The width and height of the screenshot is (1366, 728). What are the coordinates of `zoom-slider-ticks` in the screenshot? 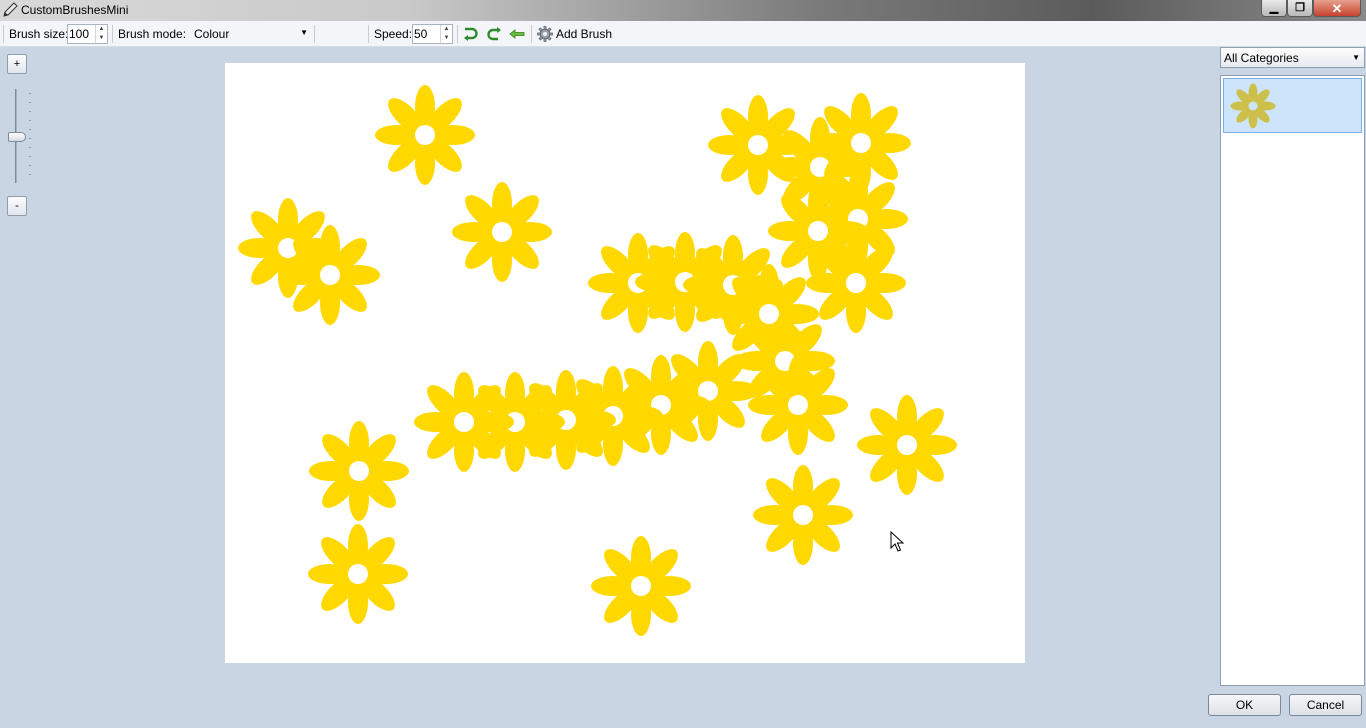 It's located at (30, 136).